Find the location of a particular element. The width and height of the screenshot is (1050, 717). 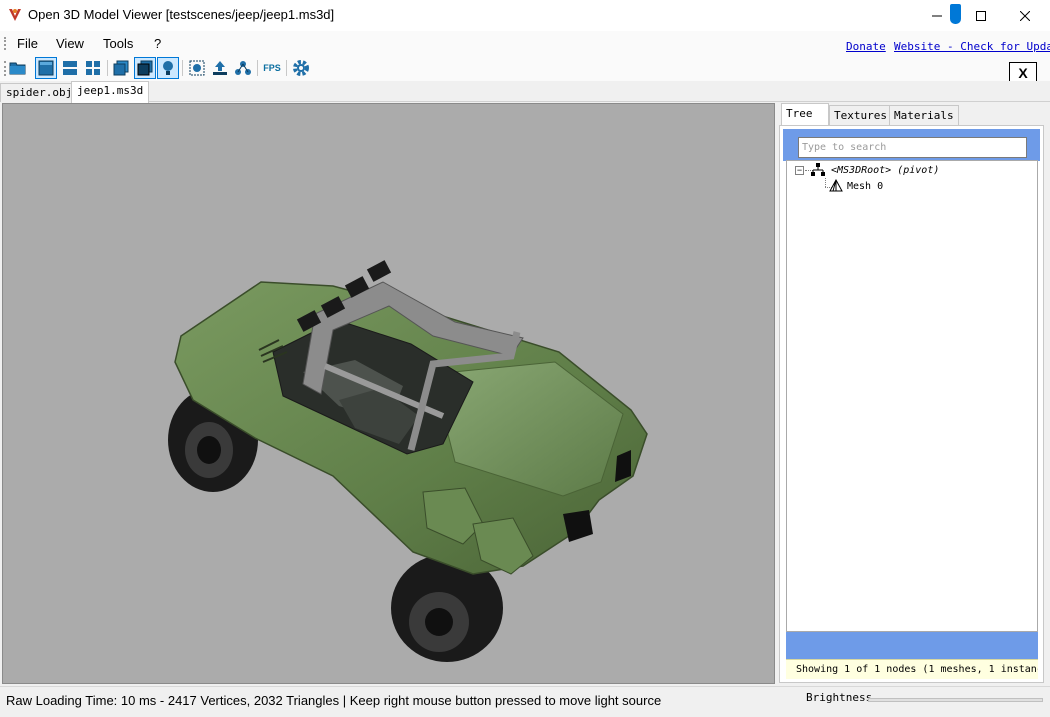

website-link: Website - Check for Updates is located at coordinates (972, 46).